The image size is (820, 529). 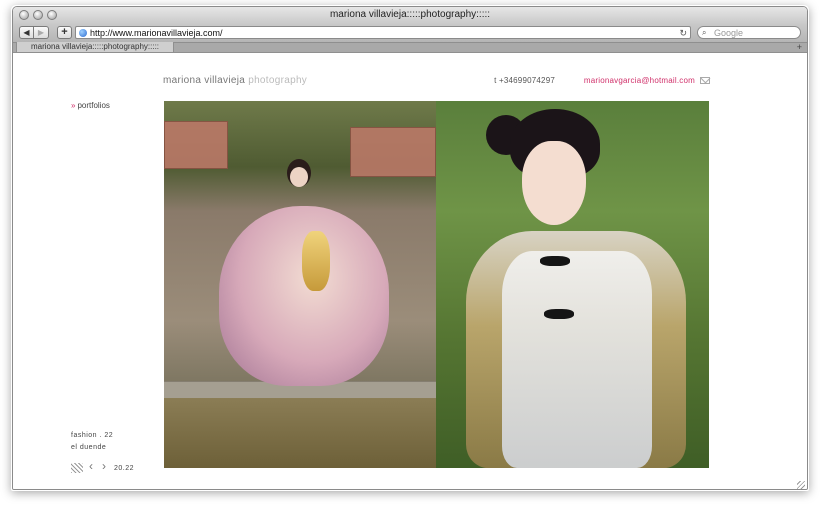 I want to click on url-text: http://www.marionavillavieja.com/, so click(x=156, y=33).